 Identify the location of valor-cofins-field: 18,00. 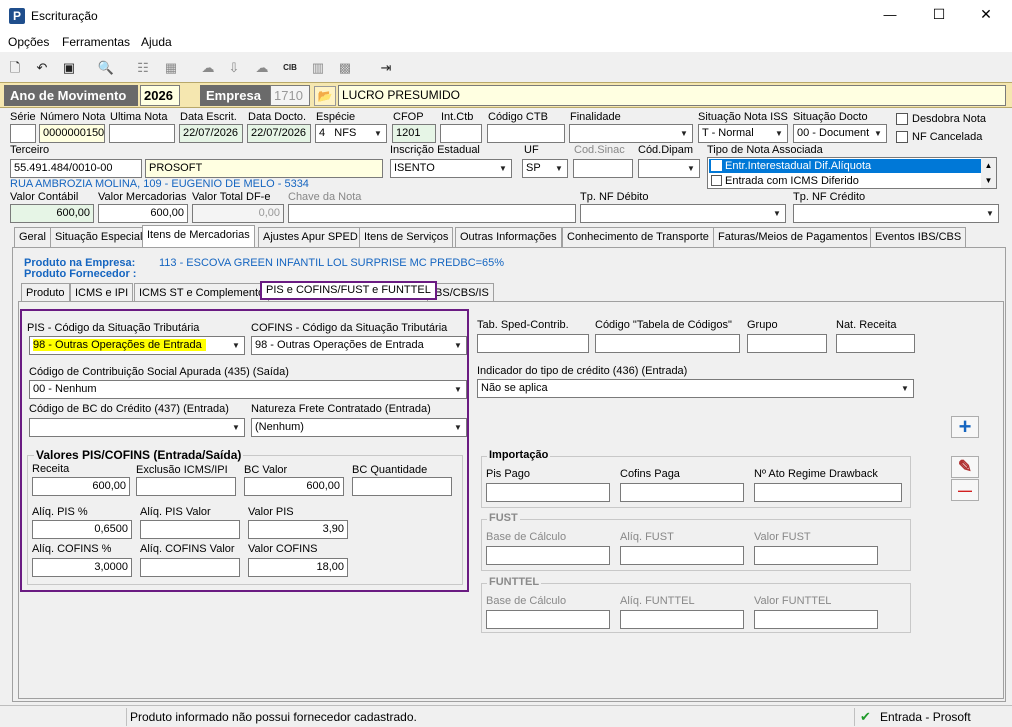
(298, 567).